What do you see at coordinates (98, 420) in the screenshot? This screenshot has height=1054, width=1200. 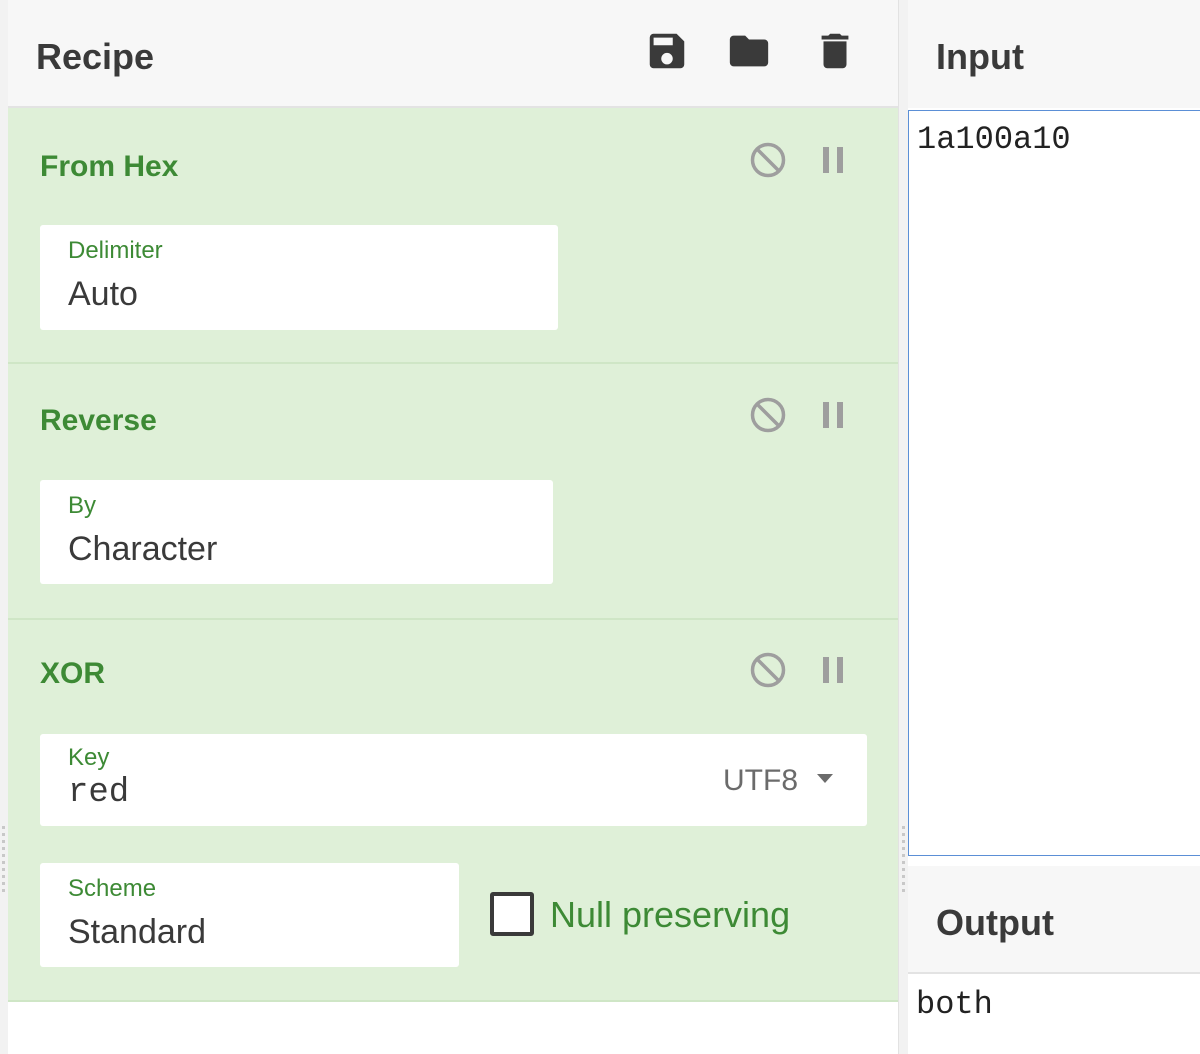 I see `operation-title: Reverse` at bounding box center [98, 420].